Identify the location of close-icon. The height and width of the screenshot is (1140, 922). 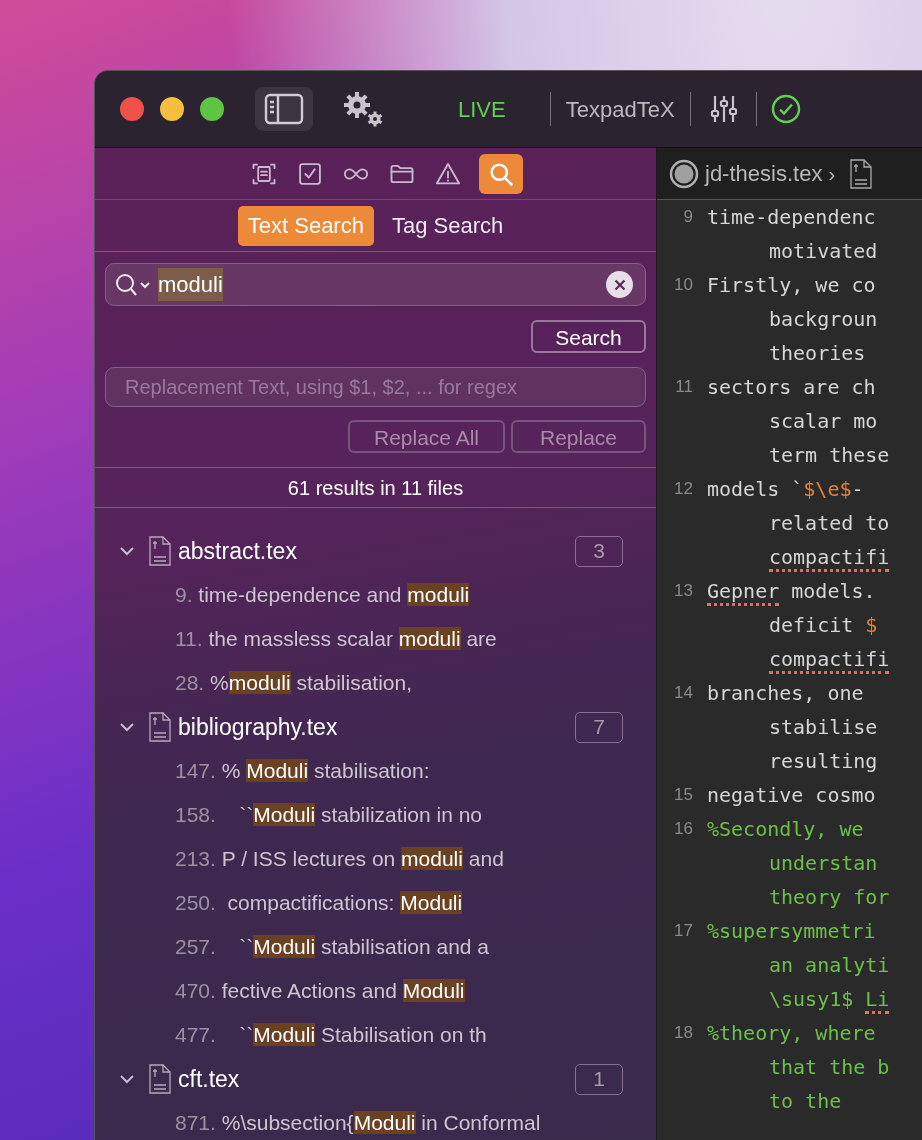
(619, 284).